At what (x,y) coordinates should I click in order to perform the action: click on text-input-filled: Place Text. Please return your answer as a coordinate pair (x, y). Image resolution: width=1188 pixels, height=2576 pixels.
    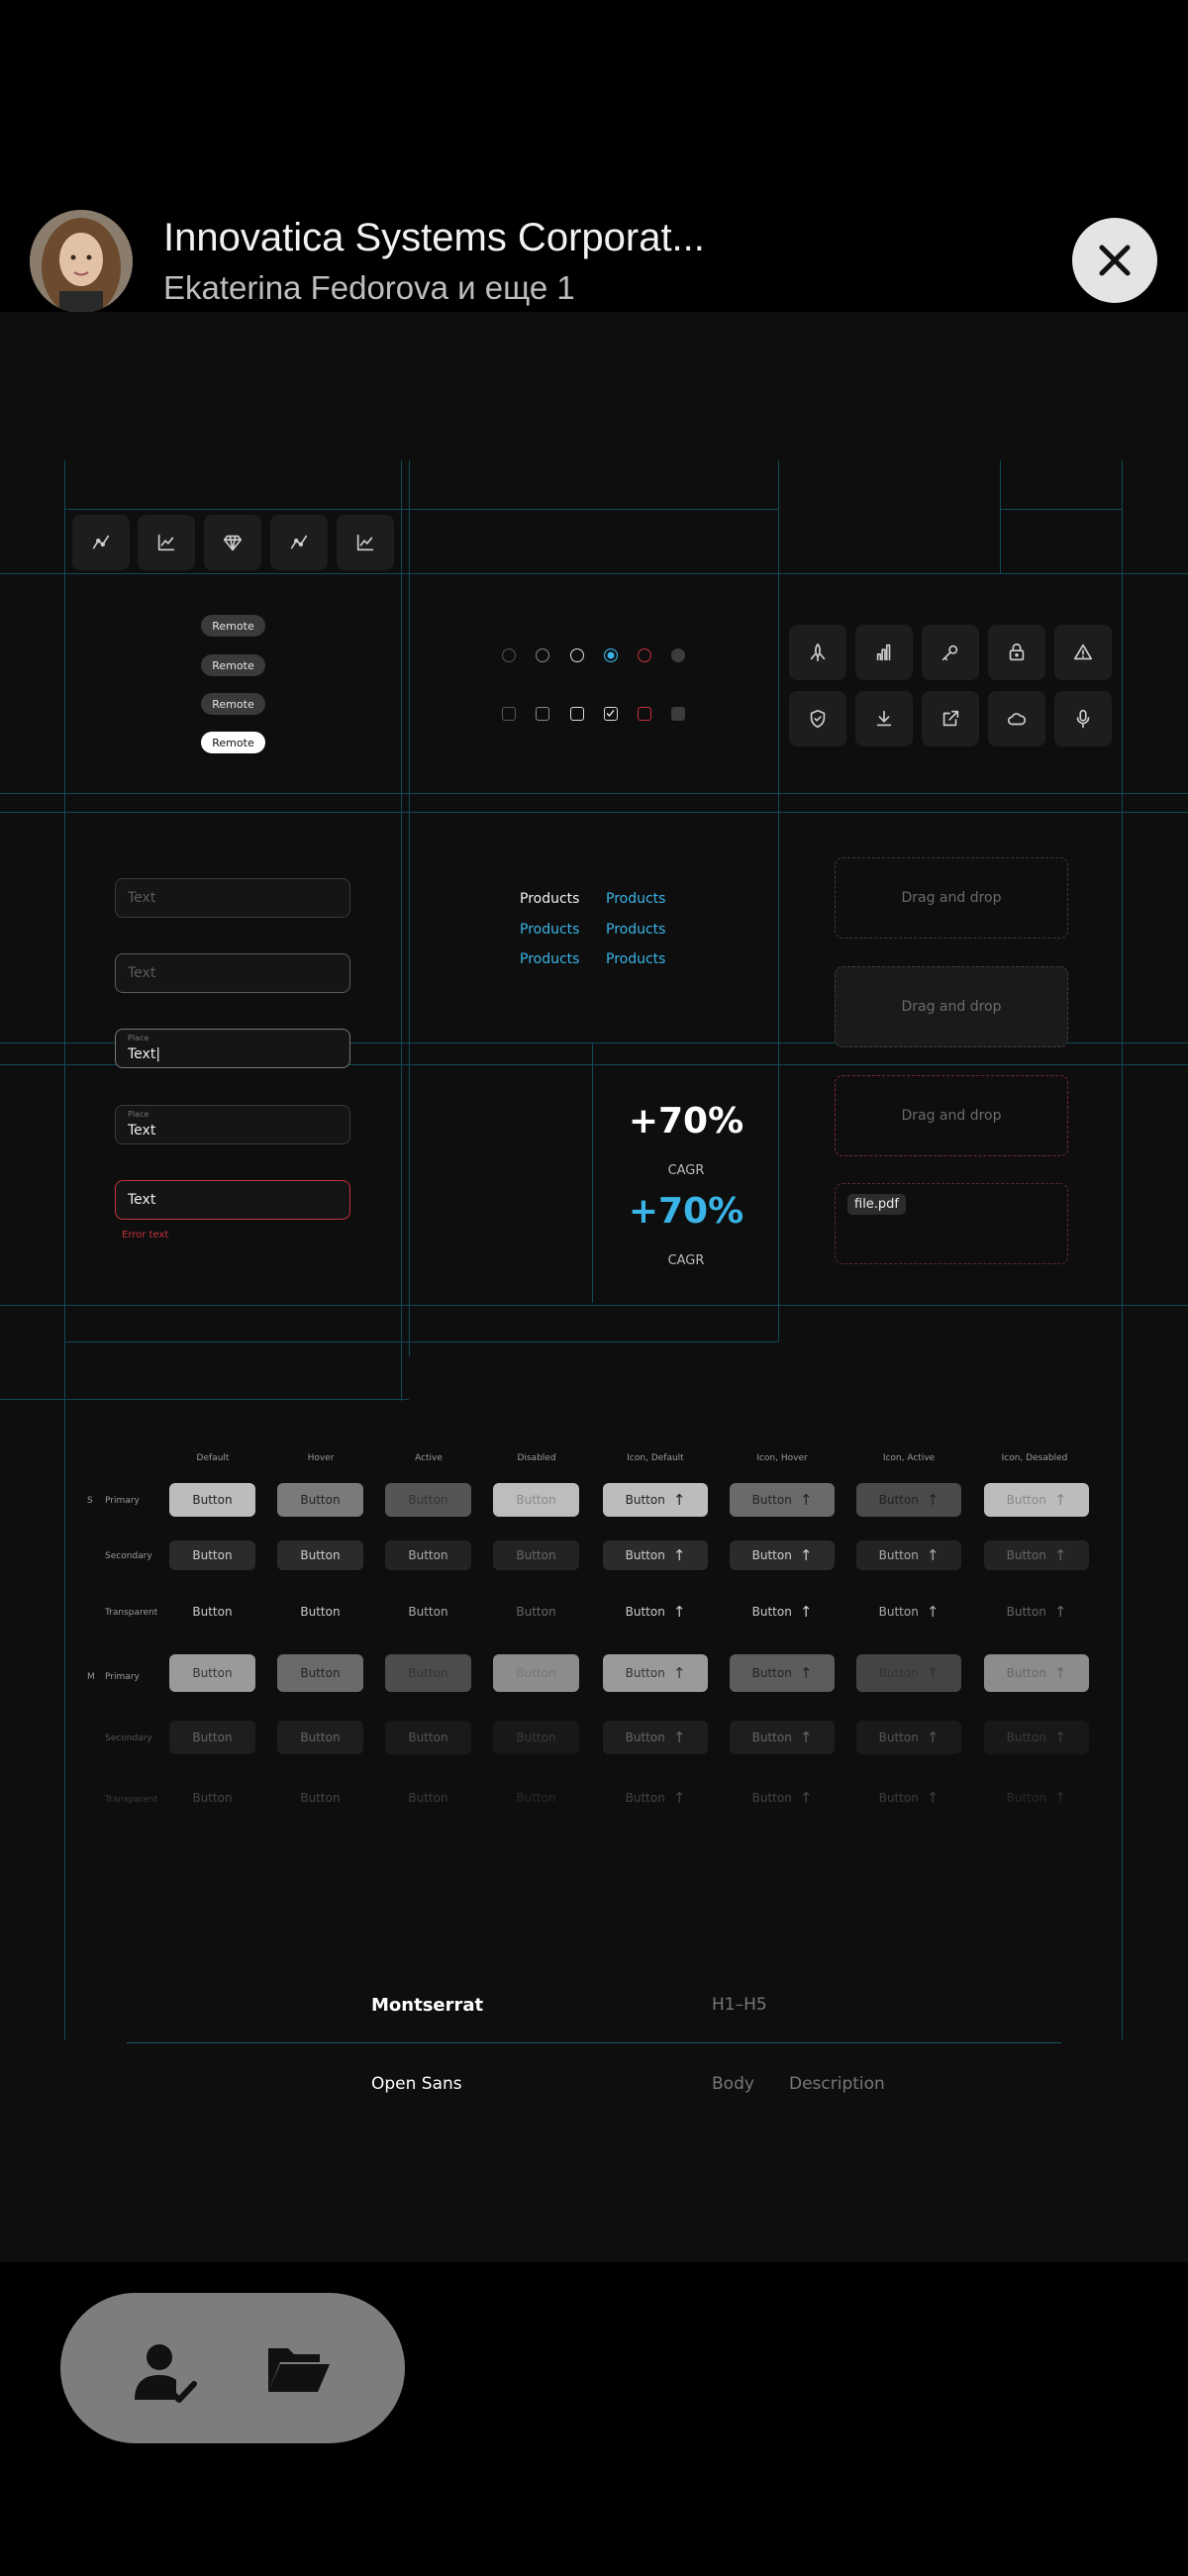
    Looking at the image, I should click on (233, 1124).